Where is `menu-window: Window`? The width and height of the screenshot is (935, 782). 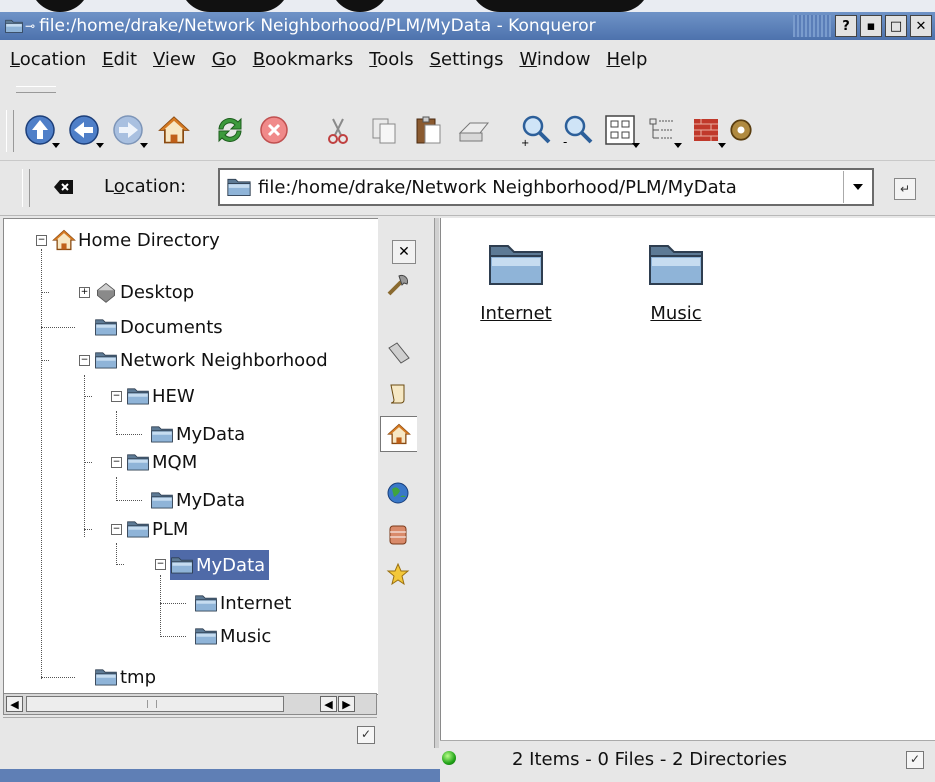
menu-window: Window is located at coordinates (554, 59).